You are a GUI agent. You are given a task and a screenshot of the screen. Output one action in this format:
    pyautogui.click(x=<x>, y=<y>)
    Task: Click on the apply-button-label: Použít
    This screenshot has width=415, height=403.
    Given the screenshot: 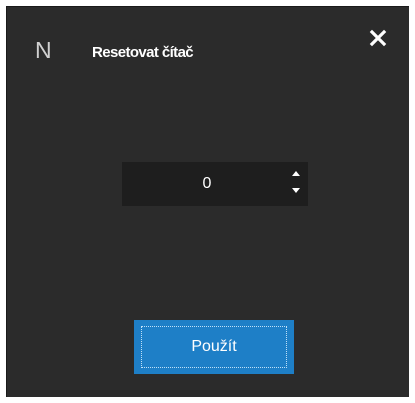 What is the action you would take?
    pyautogui.click(x=214, y=346)
    